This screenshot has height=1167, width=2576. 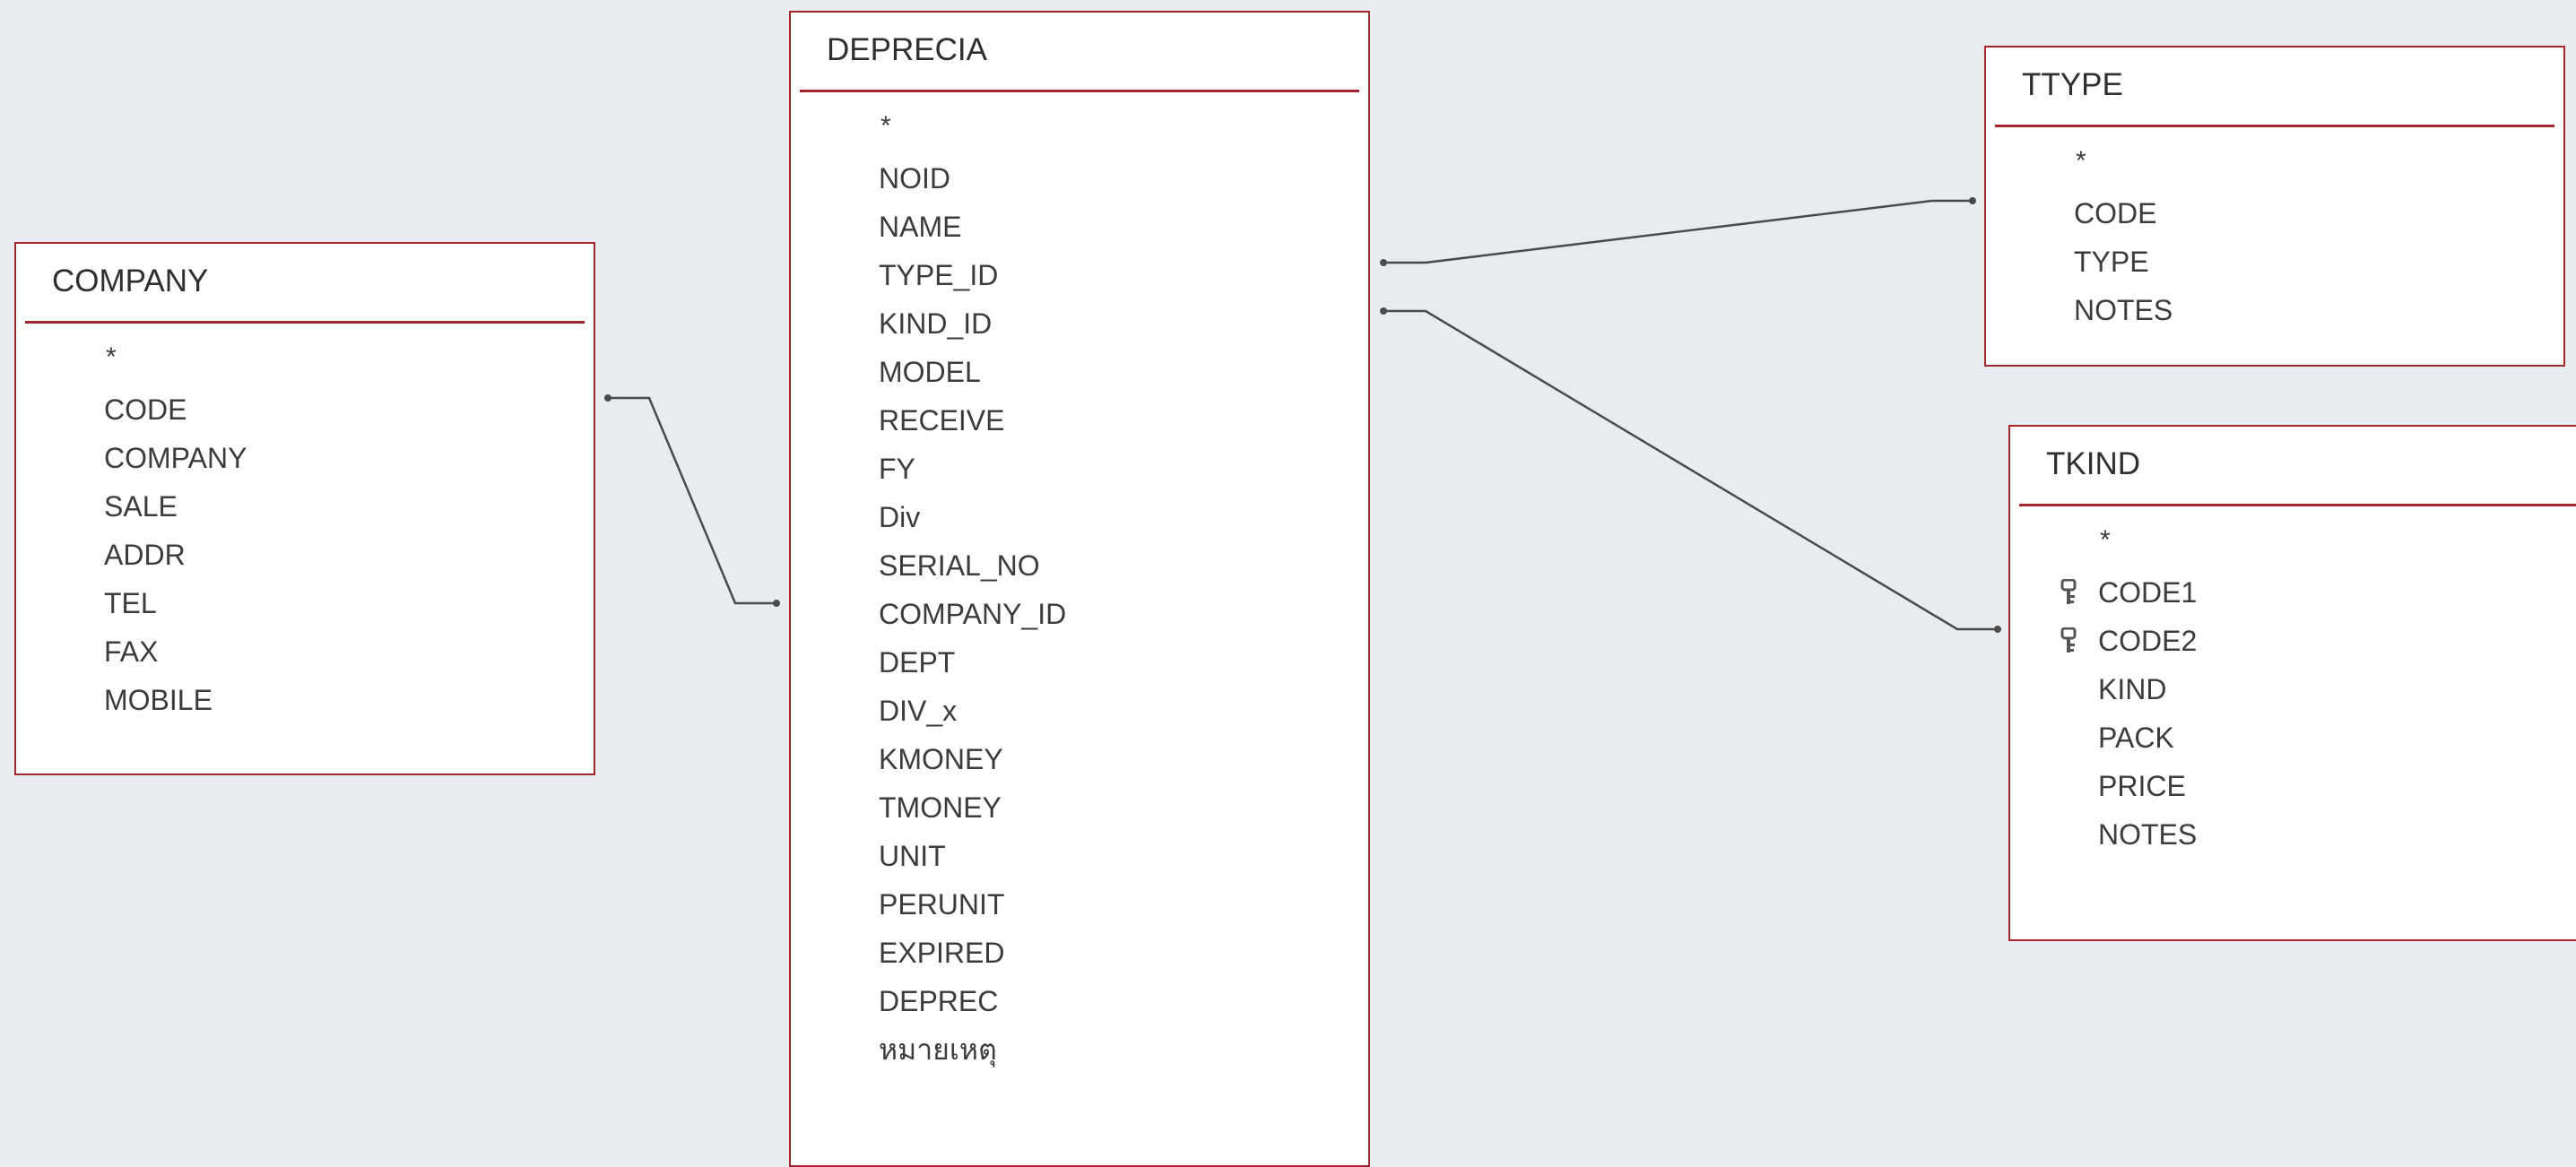 I want to click on field-sale: SALE, so click(x=305, y=506).